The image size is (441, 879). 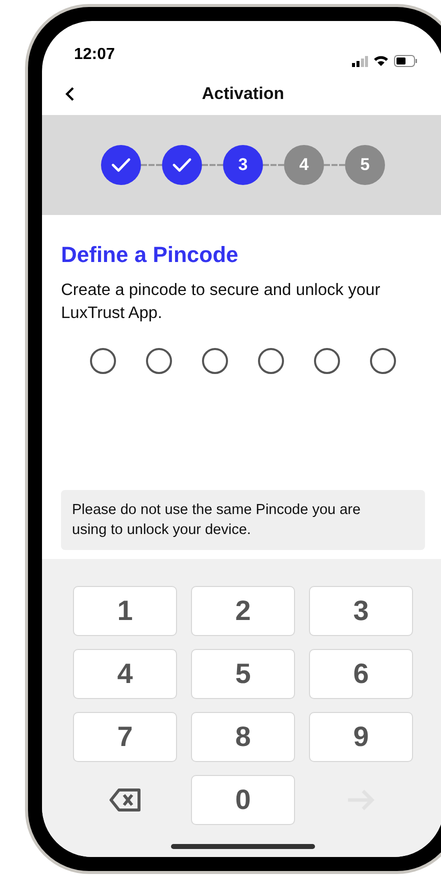 What do you see at coordinates (70, 94) in the screenshot?
I see `back-chevron-icon` at bounding box center [70, 94].